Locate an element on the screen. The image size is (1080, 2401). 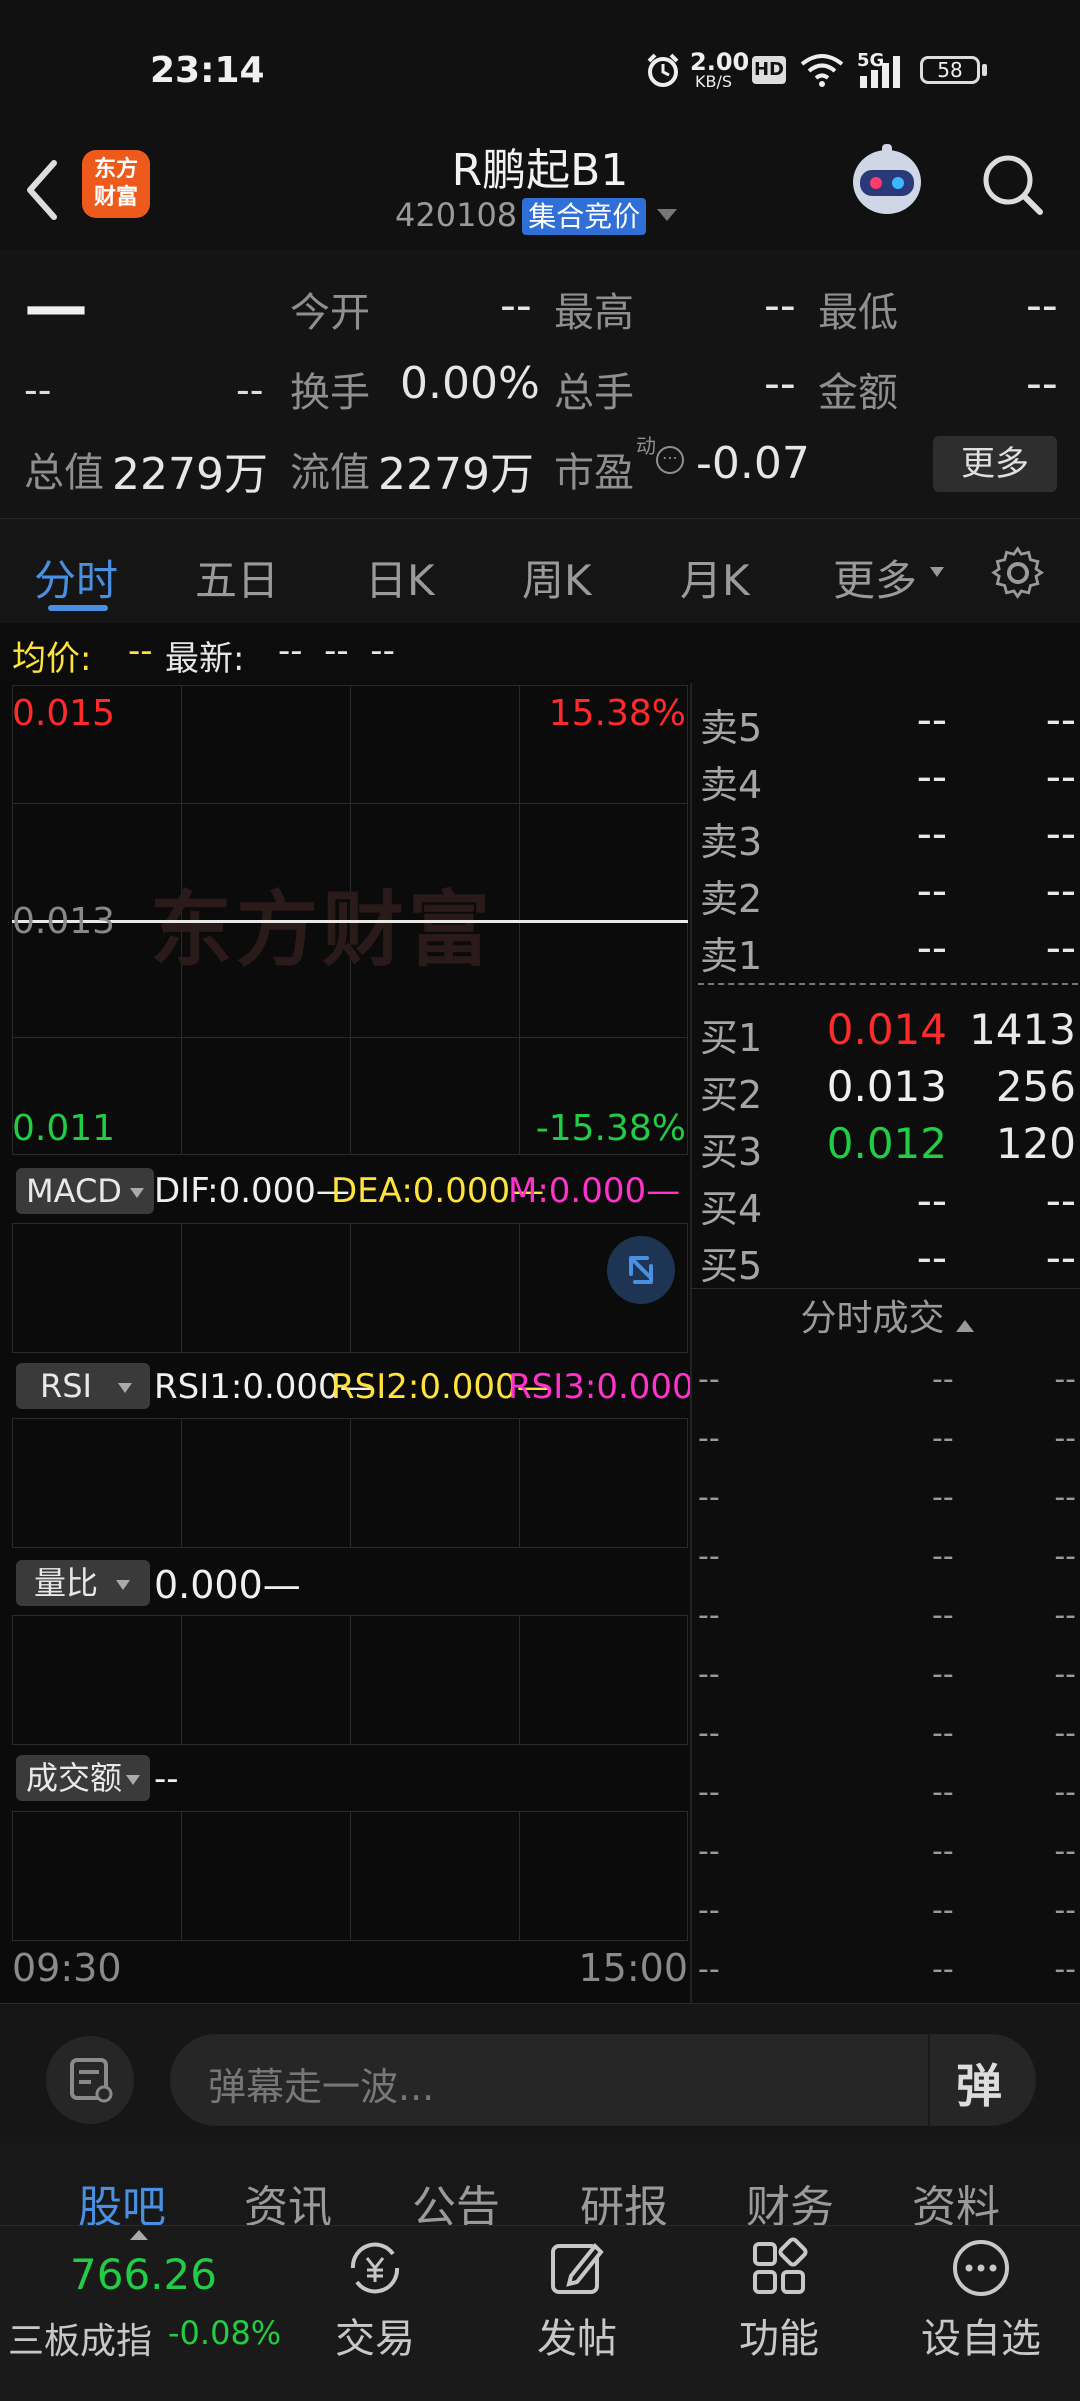
tab-weekly-k: 周K is located at coordinates (557, 577).